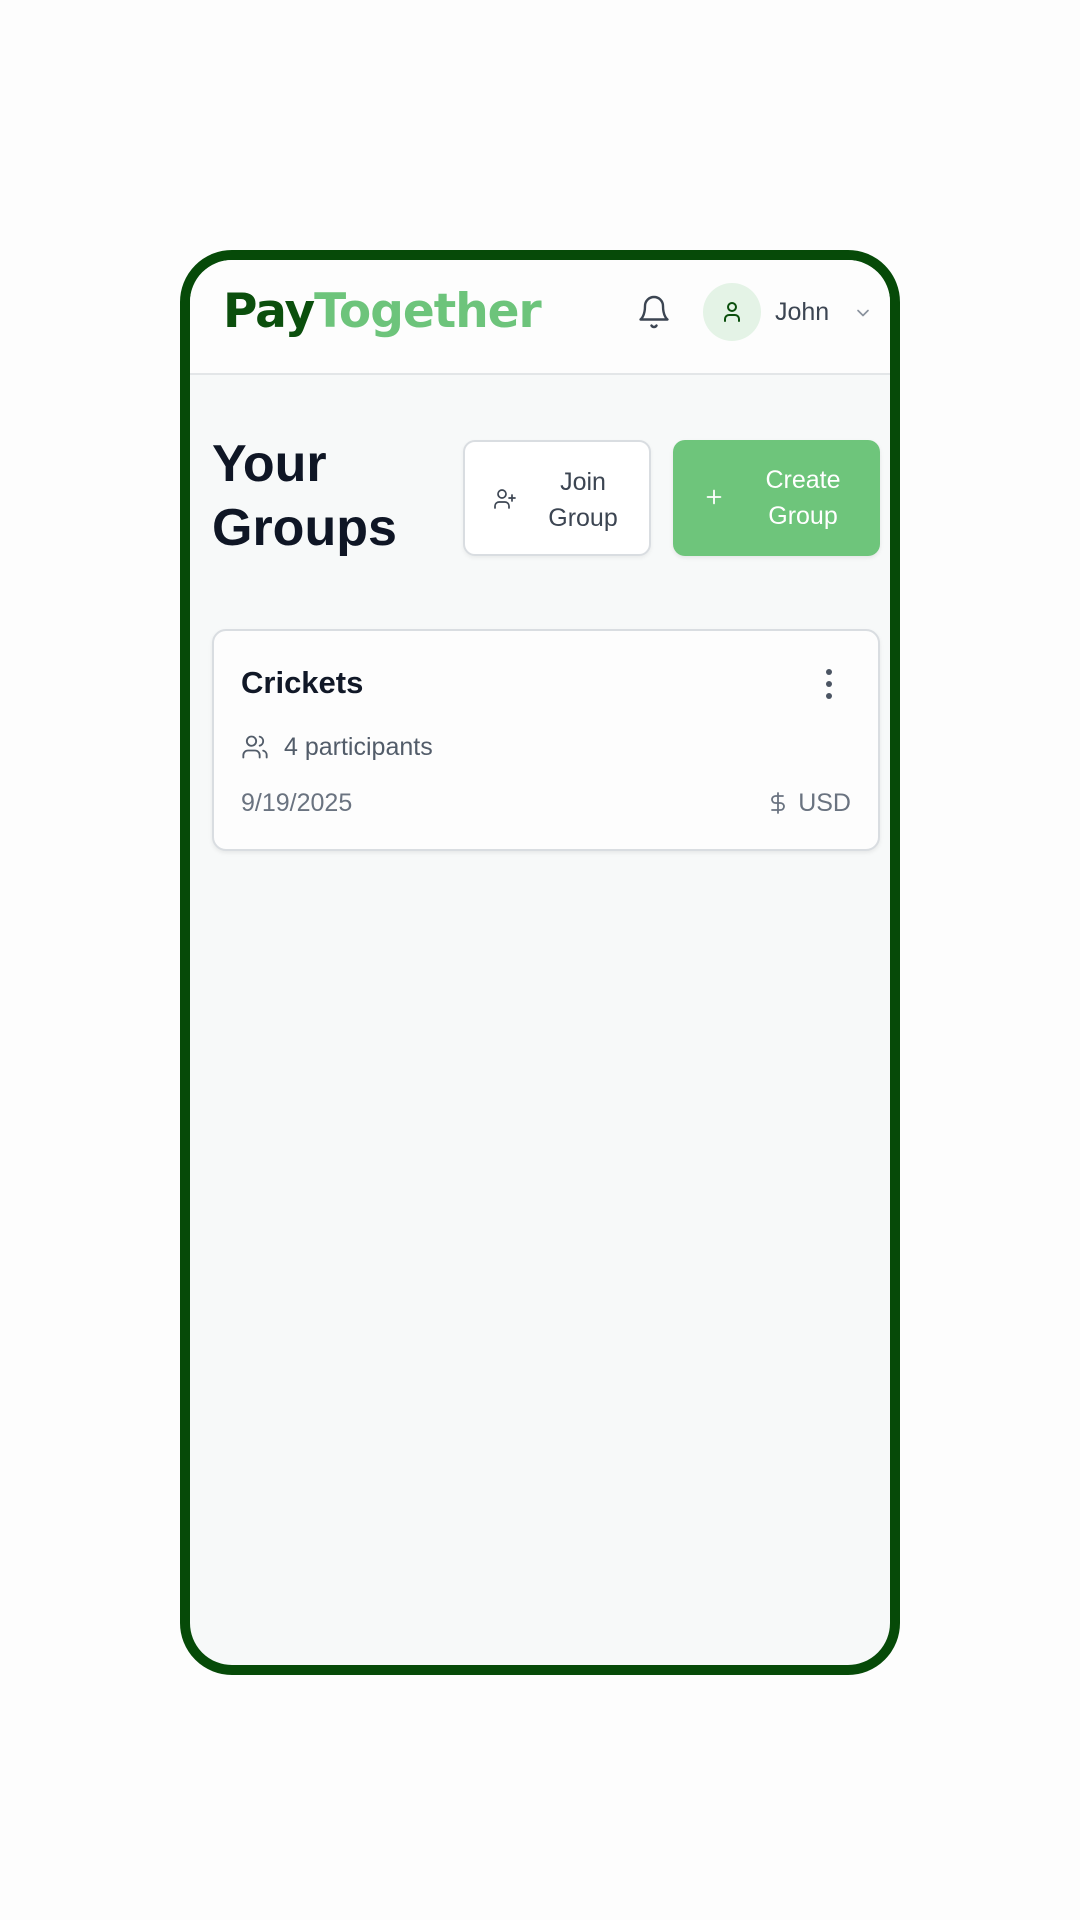 This screenshot has width=1080, height=1920. What do you see at coordinates (778, 803) in the screenshot?
I see `dollar-sign-icon` at bounding box center [778, 803].